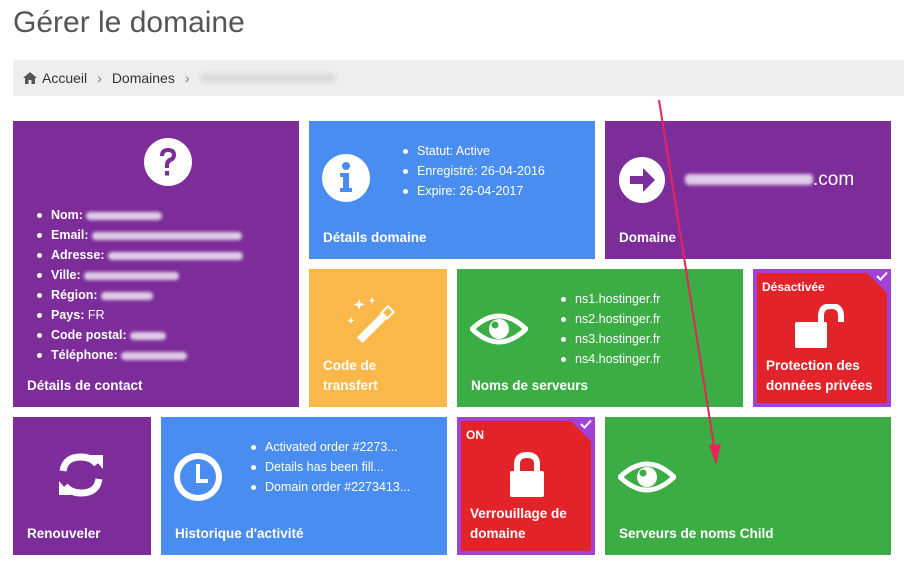  What do you see at coordinates (139, 255) in the screenshot?
I see `contact-field: Adresse:` at bounding box center [139, 255].